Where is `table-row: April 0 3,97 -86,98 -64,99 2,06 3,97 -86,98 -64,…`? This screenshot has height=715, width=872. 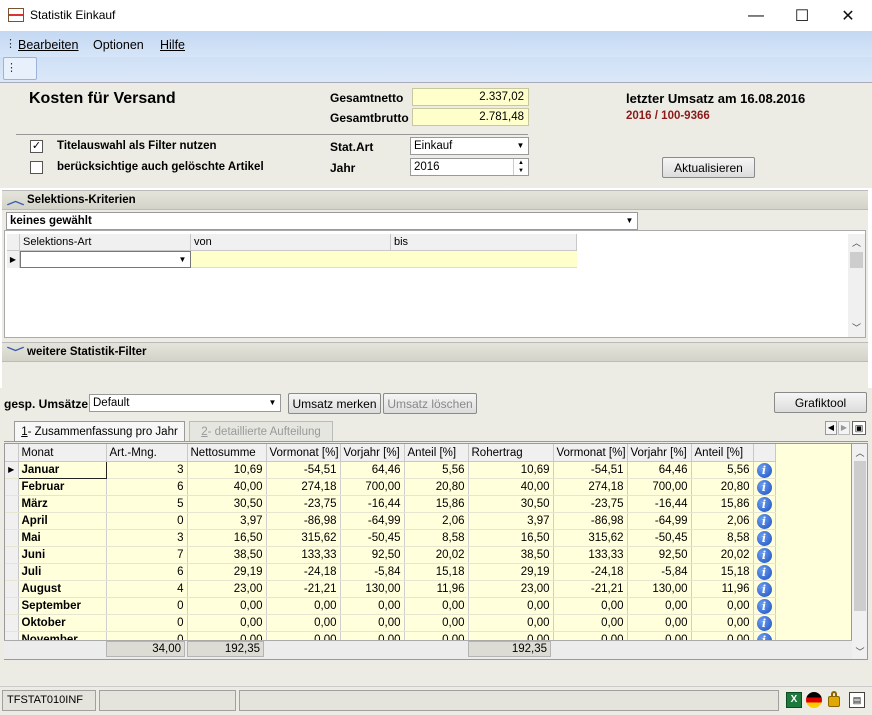
table-row: April 0 3,97 -86,98 -64,99 2,06 3,97 -86,98 -64,… is located at coordinates (390, 521).